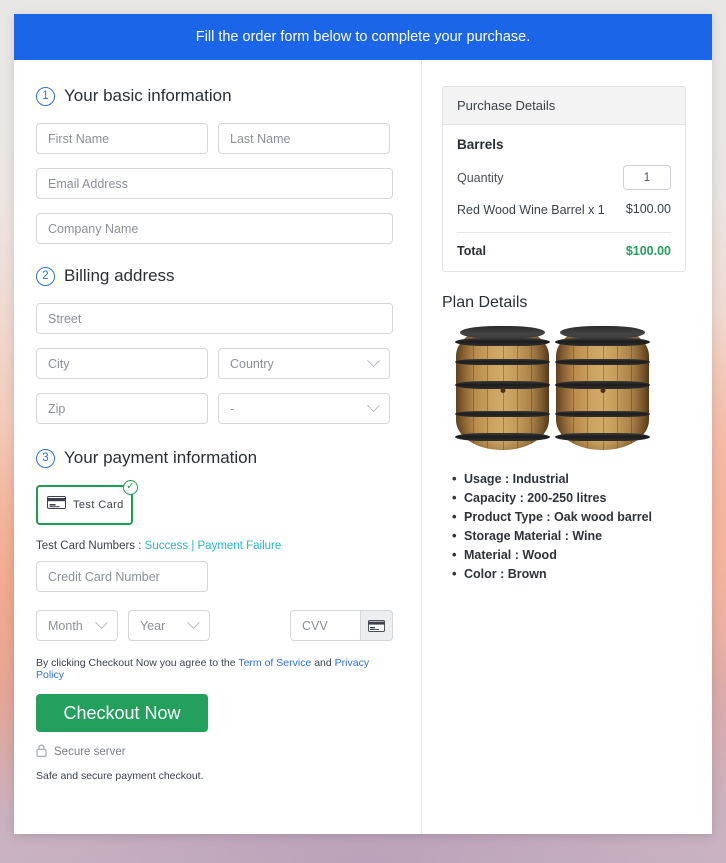  What do you see at coordinates (377, 625) in the screenshot?
I see `cvv-card-icon` at bounding box center [377, 625].